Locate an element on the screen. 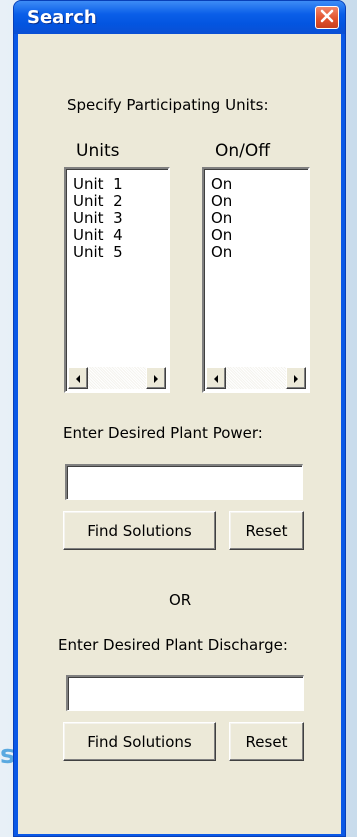 The height and width of the screenshot is (837, 357). onoff-list: On On On On On is located at coordinates (256, 215).